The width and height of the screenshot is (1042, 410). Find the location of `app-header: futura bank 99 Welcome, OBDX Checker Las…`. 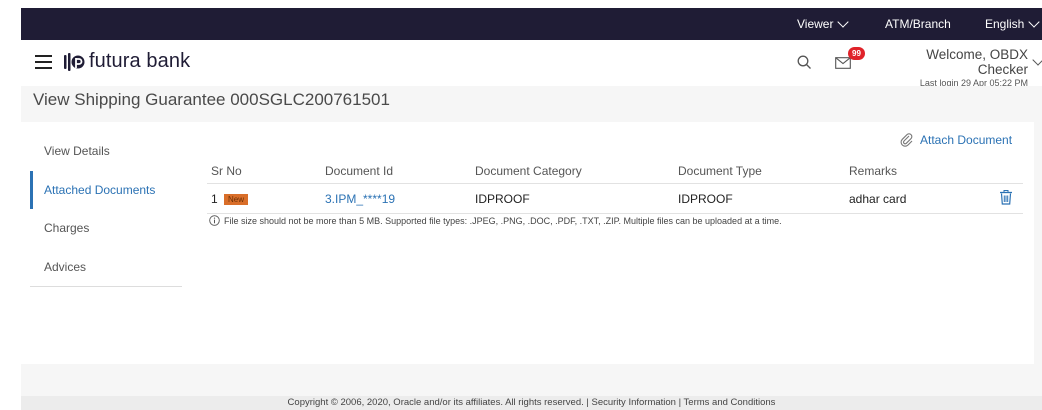

app-header: futura bank 99 Welcome, OBDX Checker Las… is located at coordinates (531, 64).